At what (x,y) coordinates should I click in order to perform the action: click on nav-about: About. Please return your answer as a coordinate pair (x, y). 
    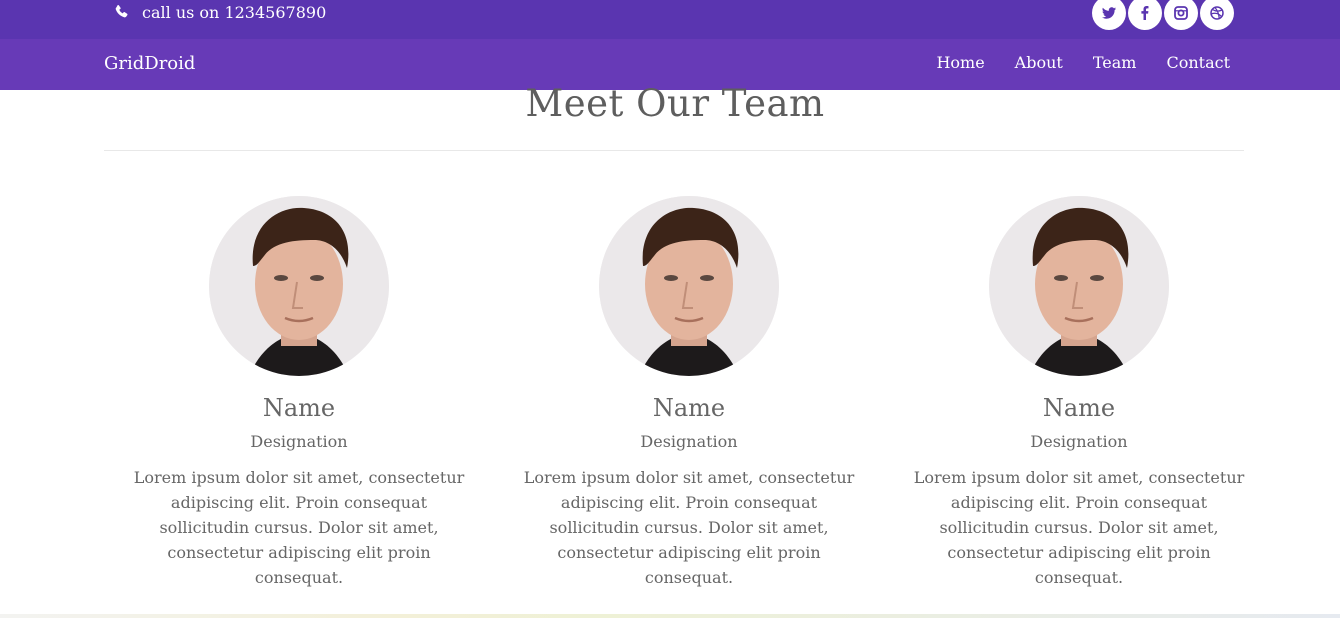
    Looking at the image, I should click on (1039, 62).